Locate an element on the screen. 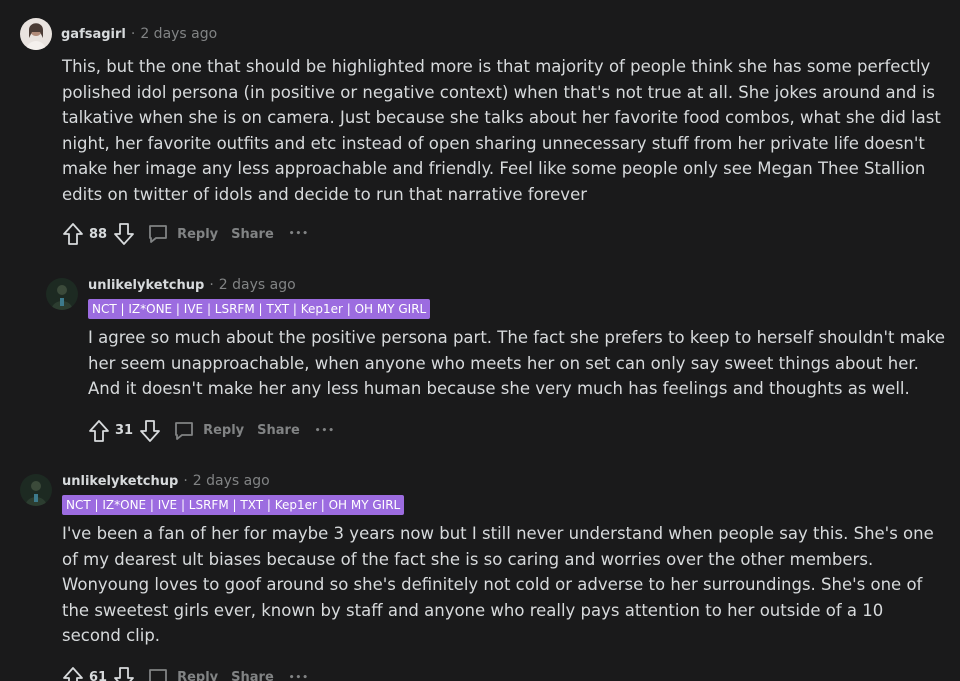 This screenshot has width=960, height=681. comment-header: gafsagirl · 2 days ago is located at coordinates (482, 34).